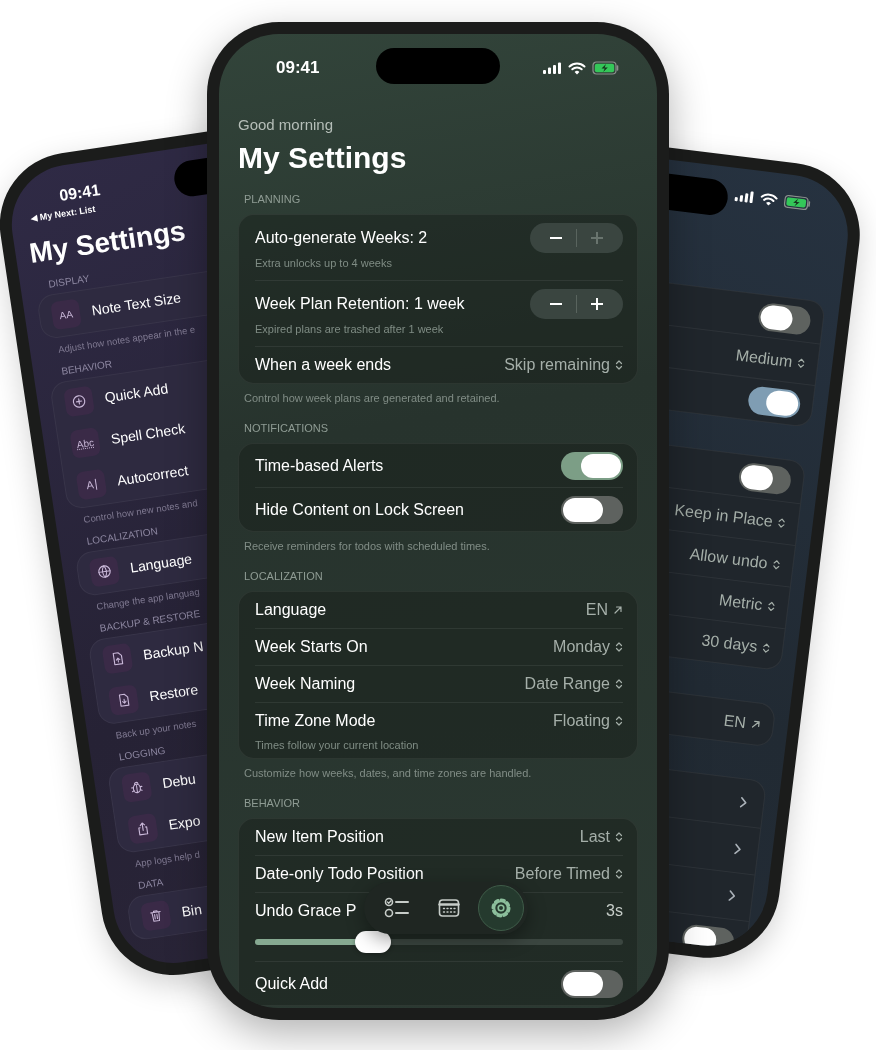 The width and height of the screenshot is (876, 1050). Describe the element at coordinates (730, 516) in the screenshot. I see `picker-button: Keep in Place` at that location.